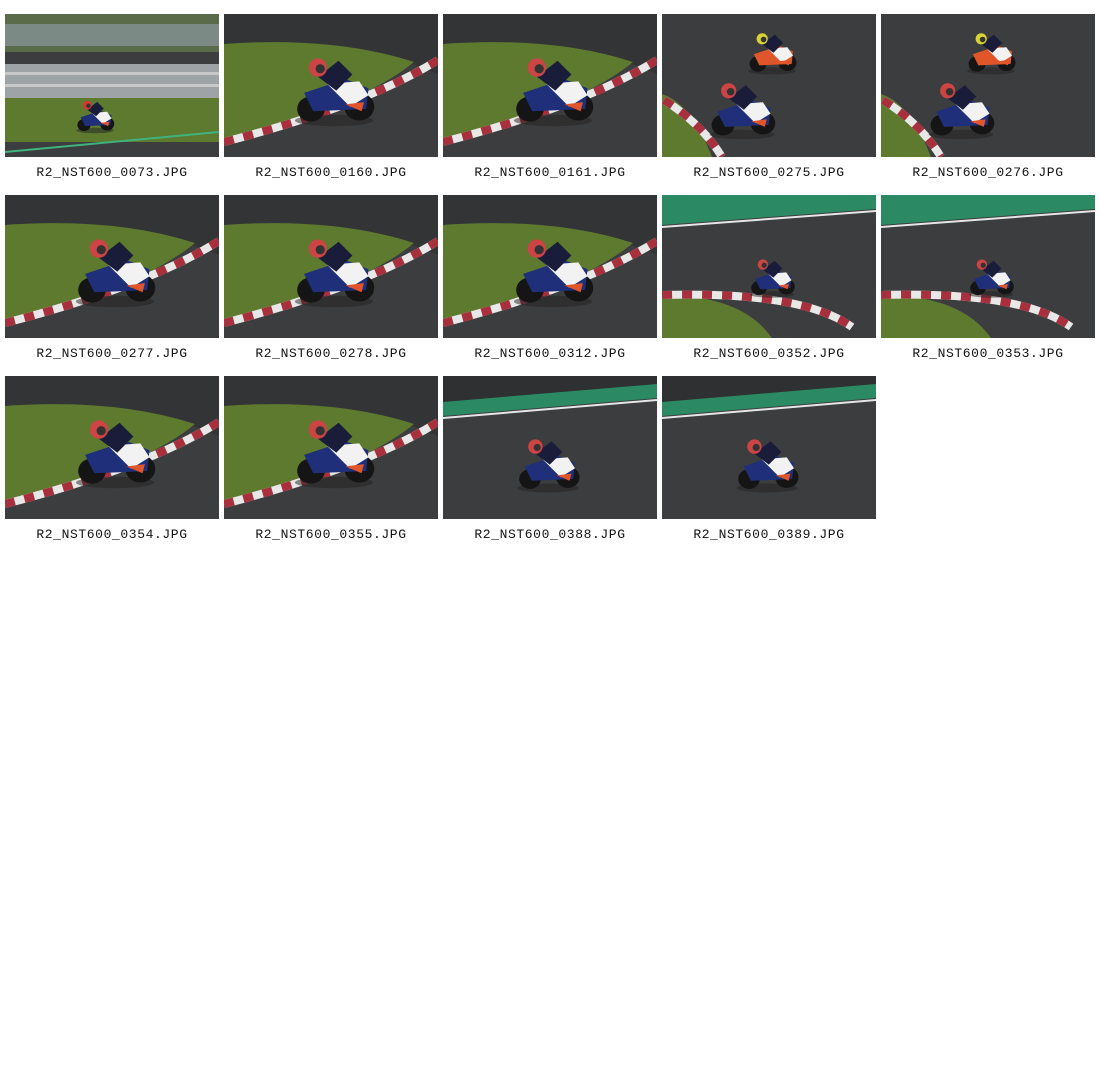 The width and height of the screenshot is (1100, 1080). I want to click on photo-tile: R2_NST600_0312.JPG, so click(550, 285).